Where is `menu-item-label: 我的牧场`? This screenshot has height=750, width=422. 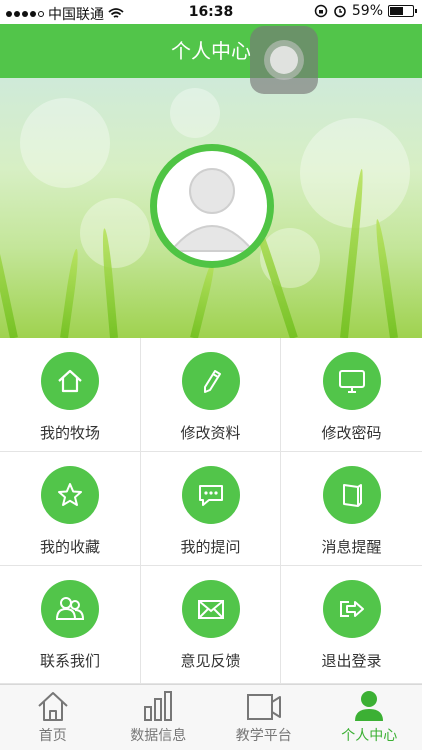
menu-item-label: 我的牧场 is located at coordinates (69, 433).